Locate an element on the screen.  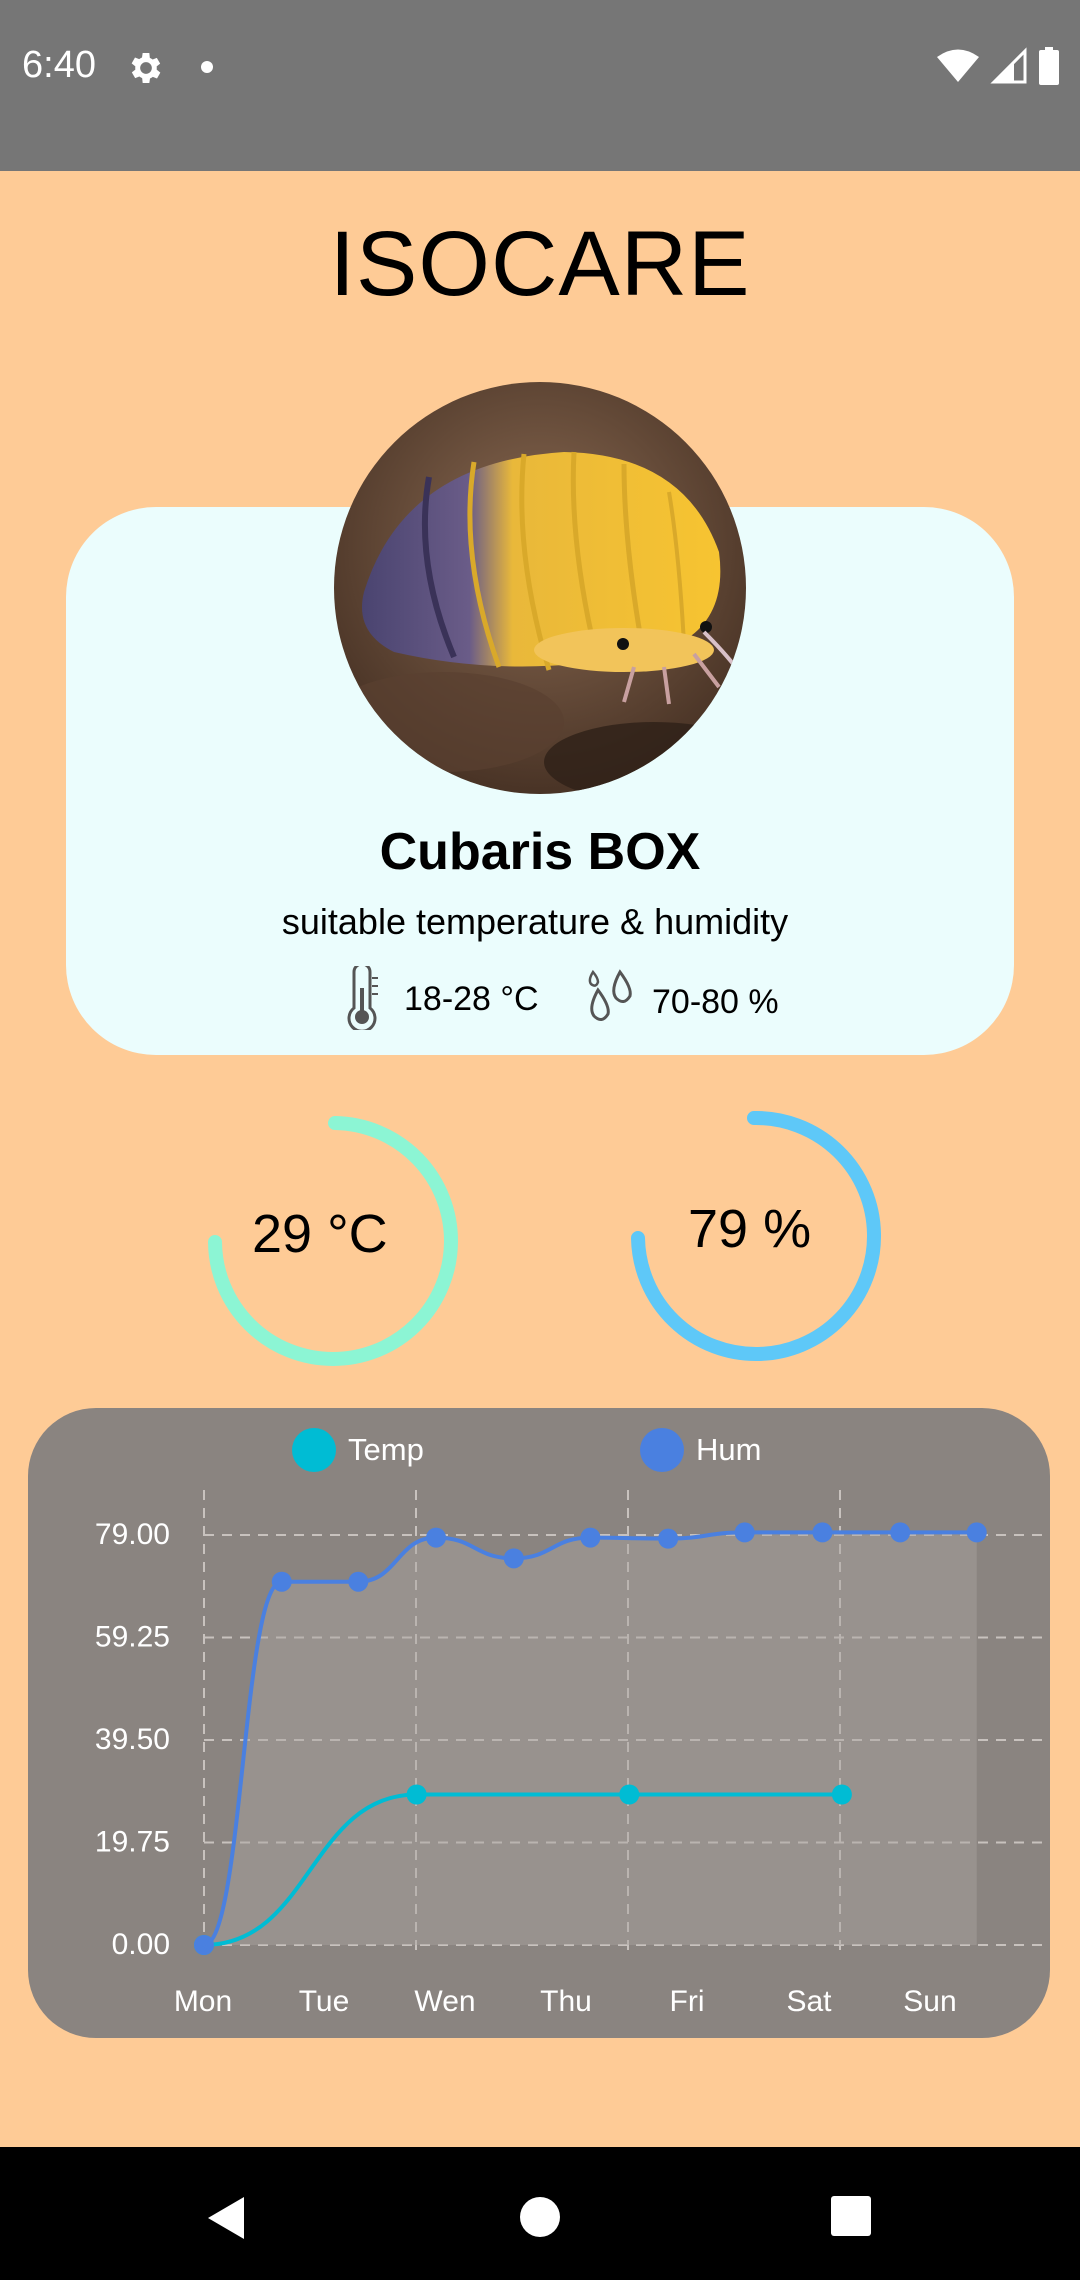
temperature-value: 29 °C is located at coordinates (320, 1234).